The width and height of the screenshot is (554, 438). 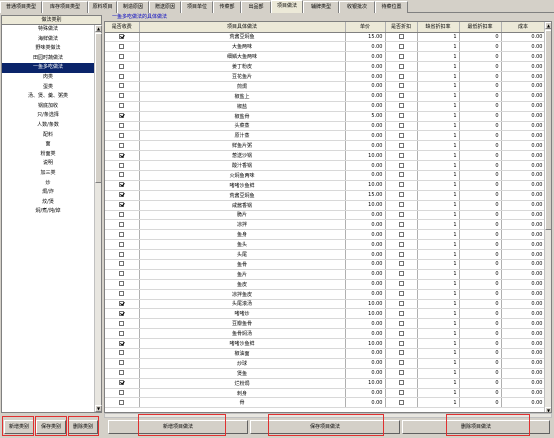 What do you see at coordinates (401, 27) in the screenshot?
I see `column-header: 是否折扣` at bounding box center [401, 27].